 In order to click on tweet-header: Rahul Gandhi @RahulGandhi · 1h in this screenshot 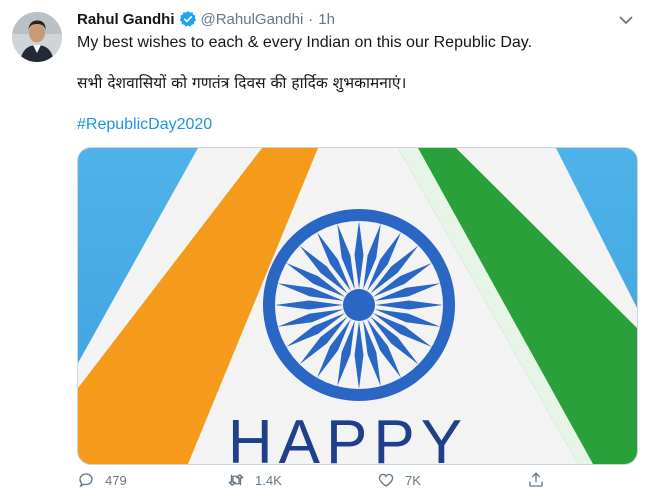, I will do `click(206, 19)`.